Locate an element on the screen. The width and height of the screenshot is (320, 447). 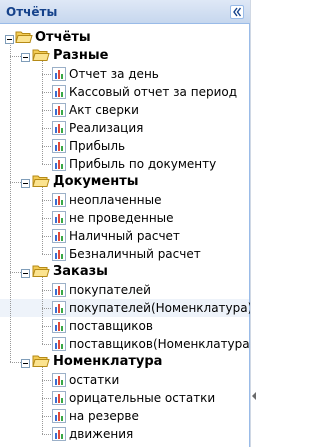
collapse-panel-button is located at coordinates (237, 12).